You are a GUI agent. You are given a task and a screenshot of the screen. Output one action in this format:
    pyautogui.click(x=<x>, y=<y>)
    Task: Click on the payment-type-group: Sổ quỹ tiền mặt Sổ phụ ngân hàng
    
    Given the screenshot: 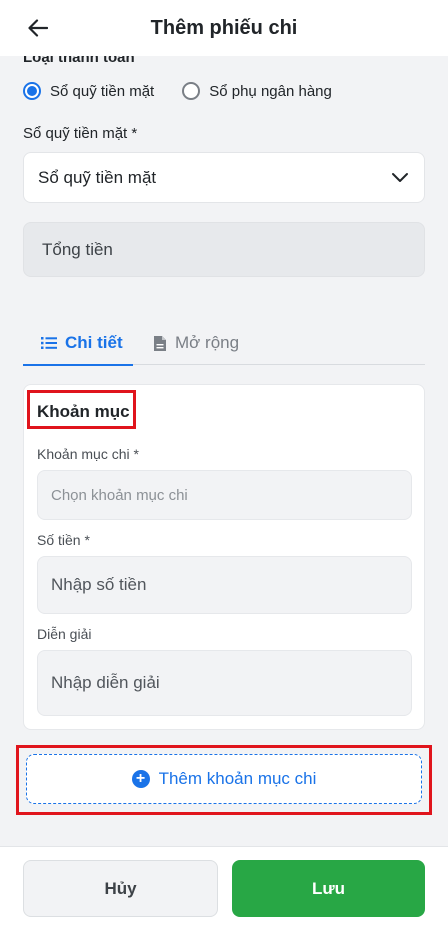 What is the action you would take?
    pyautogui.click(x=191, y=91)
    